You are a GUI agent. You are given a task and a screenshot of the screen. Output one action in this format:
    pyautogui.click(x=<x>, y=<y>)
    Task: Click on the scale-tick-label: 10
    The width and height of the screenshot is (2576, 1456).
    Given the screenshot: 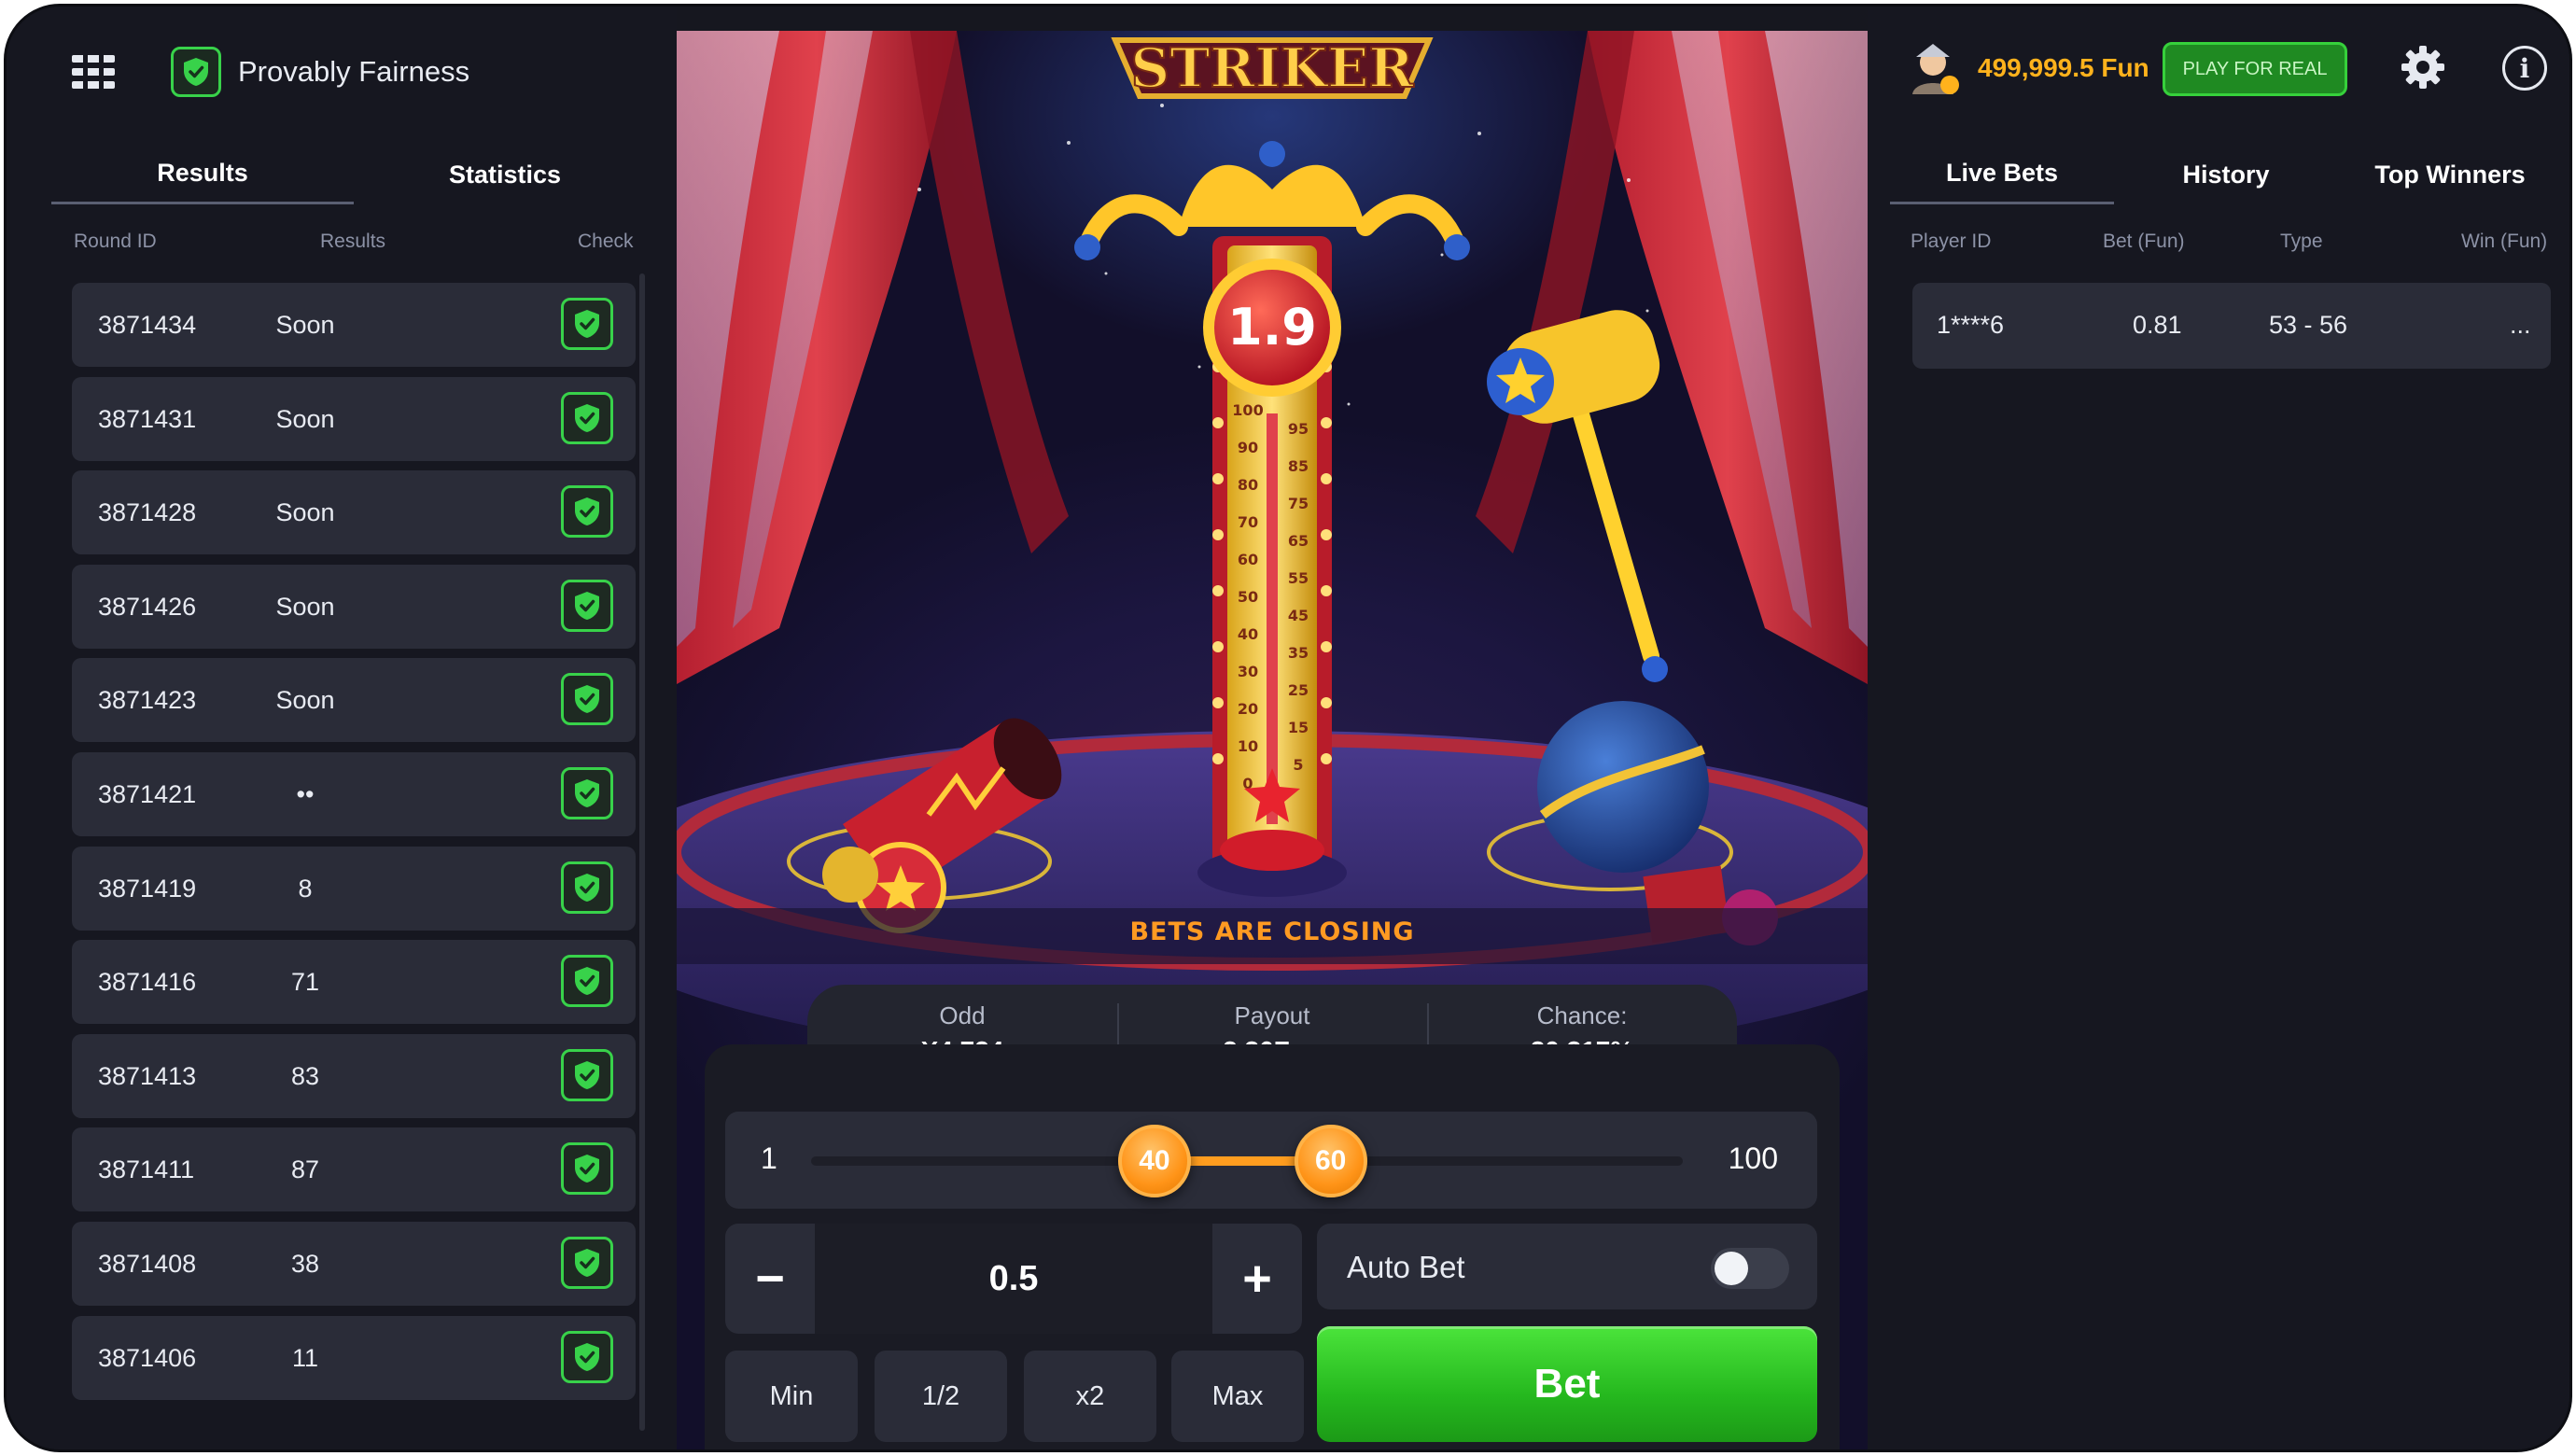 What is the action you would take?
    pyautogui.click(x=1248, y=746)
    